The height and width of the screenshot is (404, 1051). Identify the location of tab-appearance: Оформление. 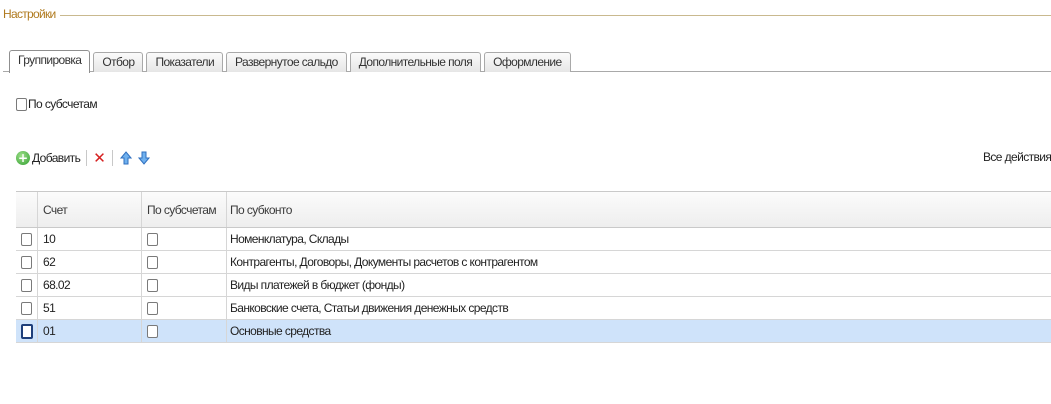
(527, 62).